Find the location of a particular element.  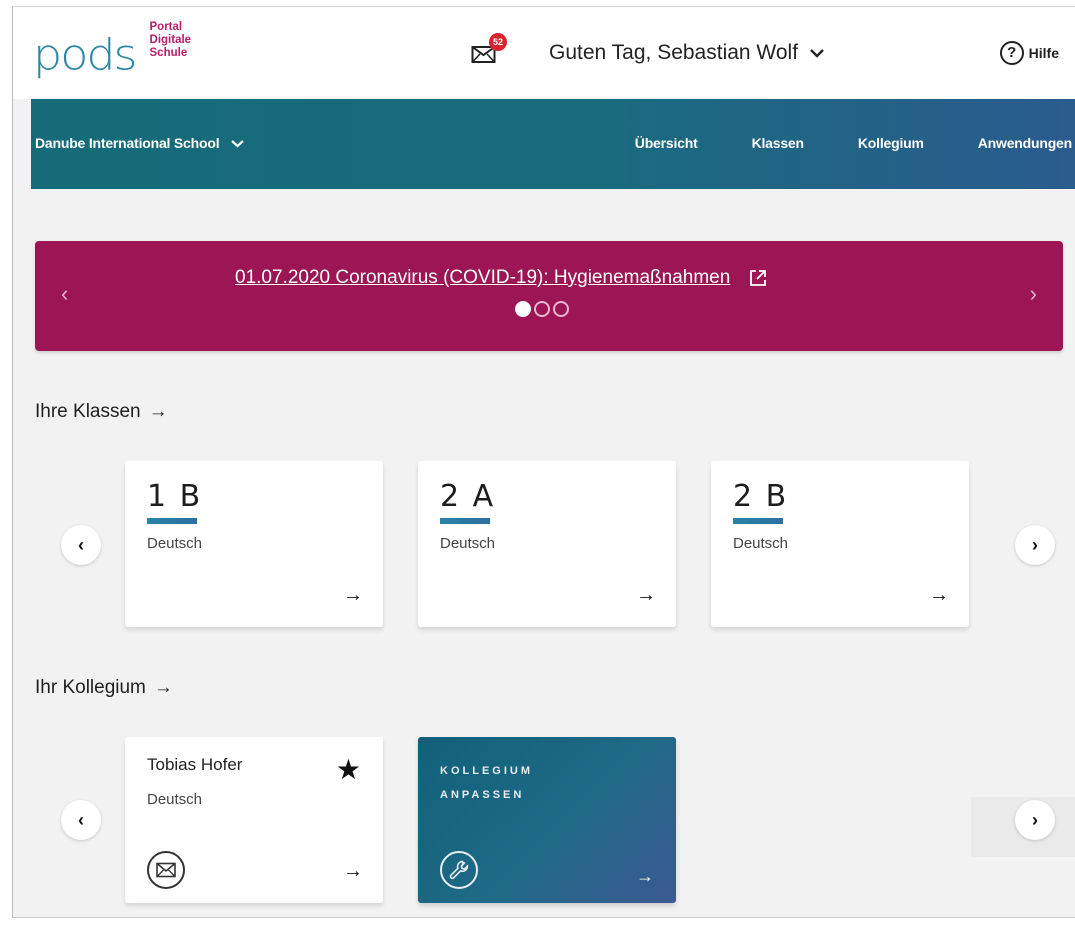

send-mail-button is located at coordinates (166, 870).